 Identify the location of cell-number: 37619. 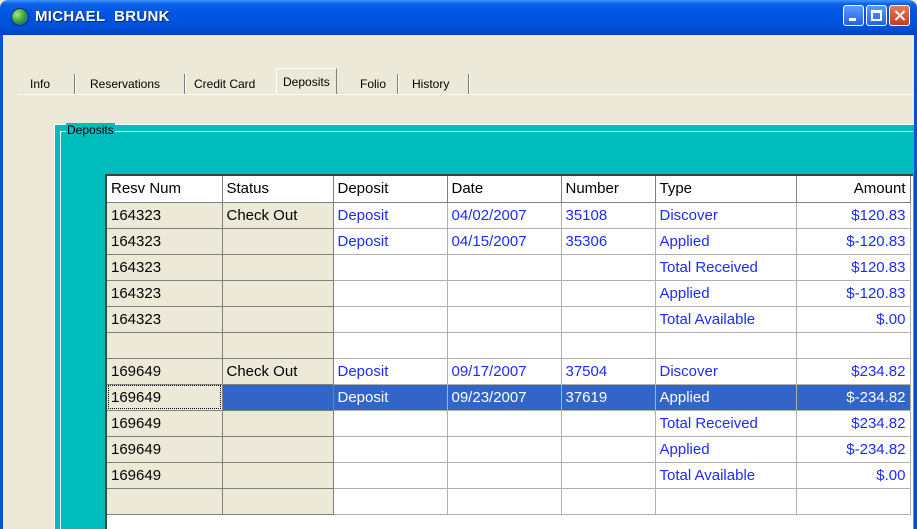
(608, 397).